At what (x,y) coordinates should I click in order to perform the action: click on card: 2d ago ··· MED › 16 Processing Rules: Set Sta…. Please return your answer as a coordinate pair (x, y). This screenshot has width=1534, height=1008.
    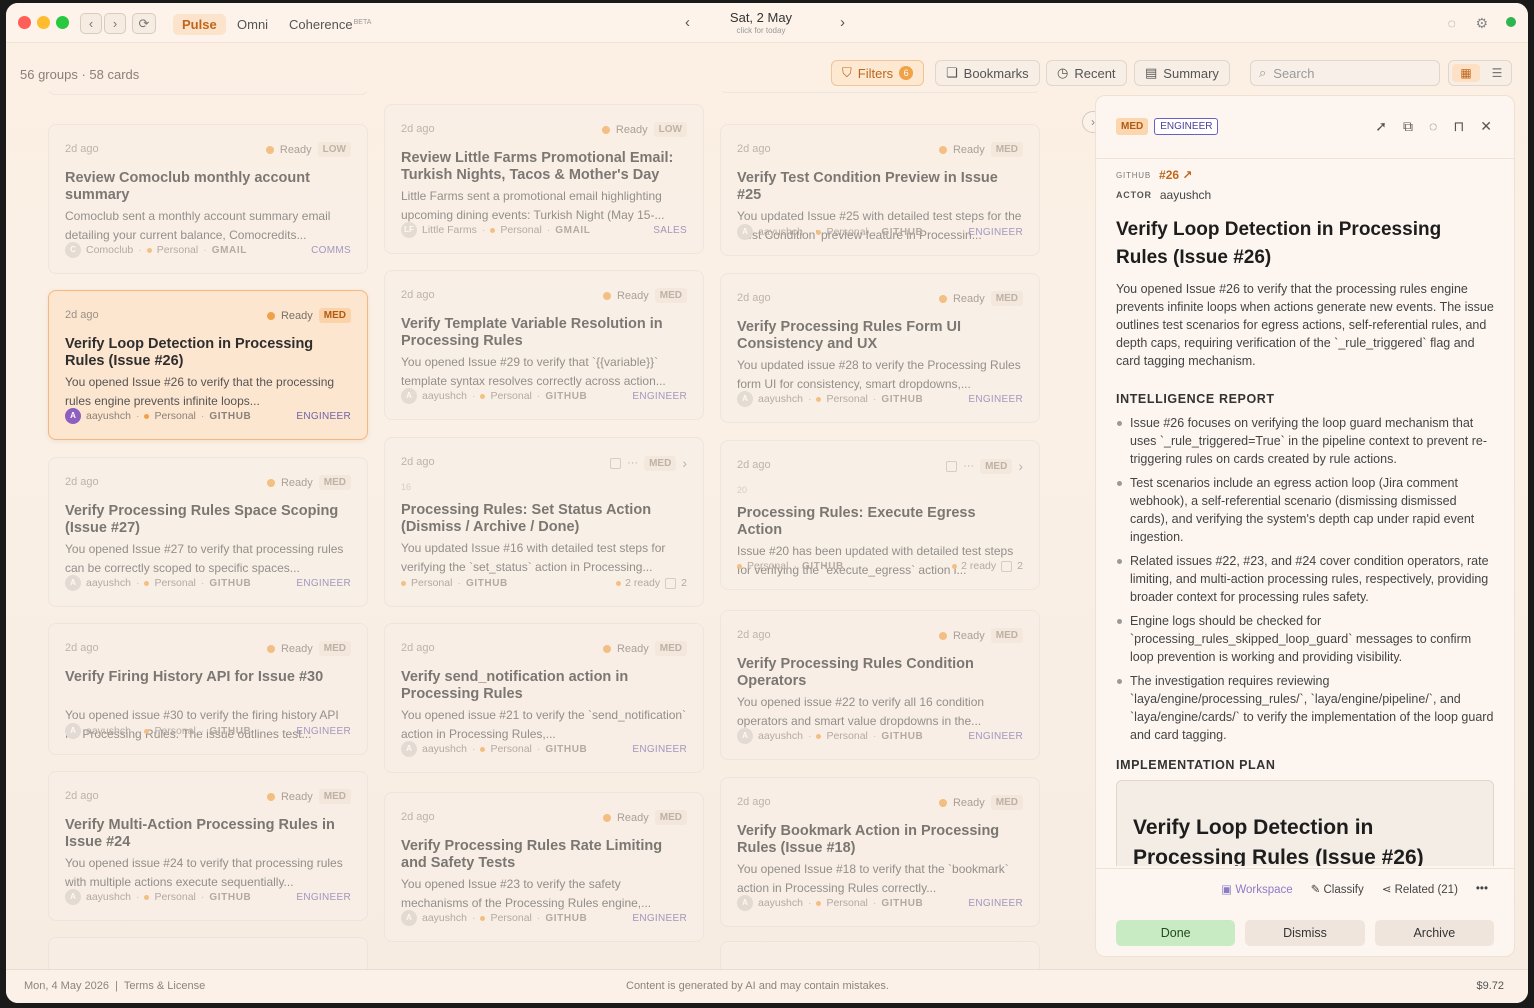
    Looking at the image, I should click on (544, 522).